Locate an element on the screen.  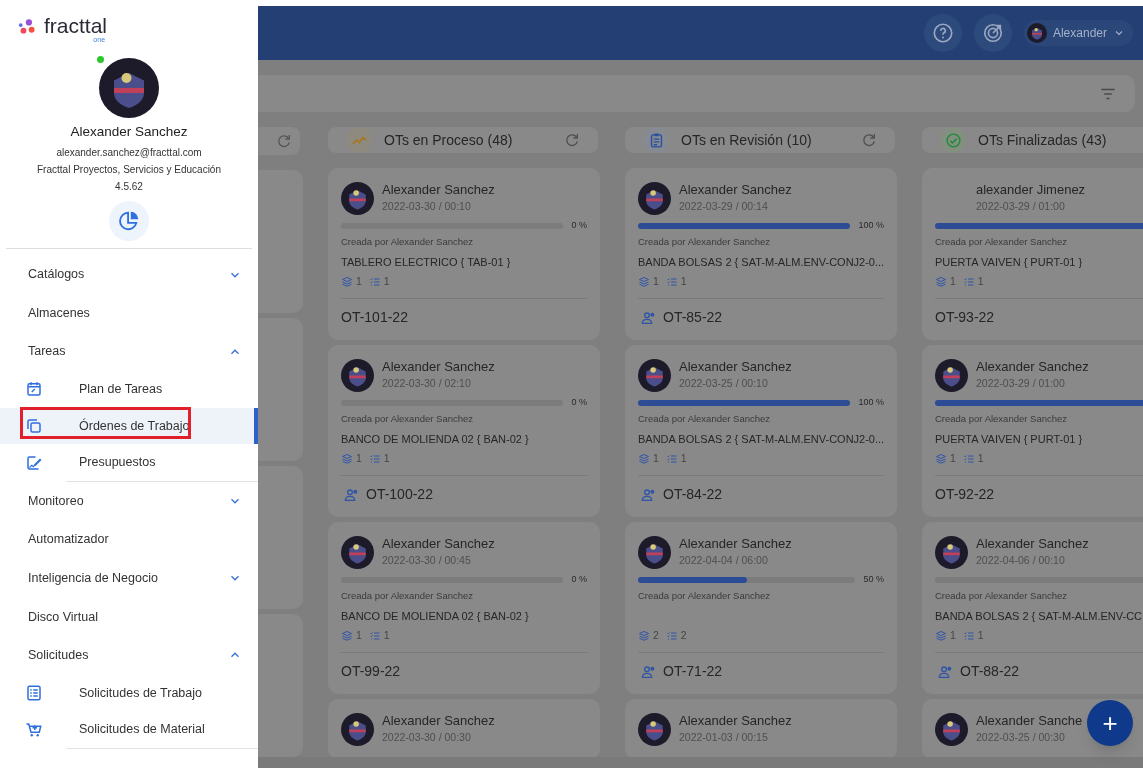
menu-item: Automatizador is located at coordinates (129, 539).